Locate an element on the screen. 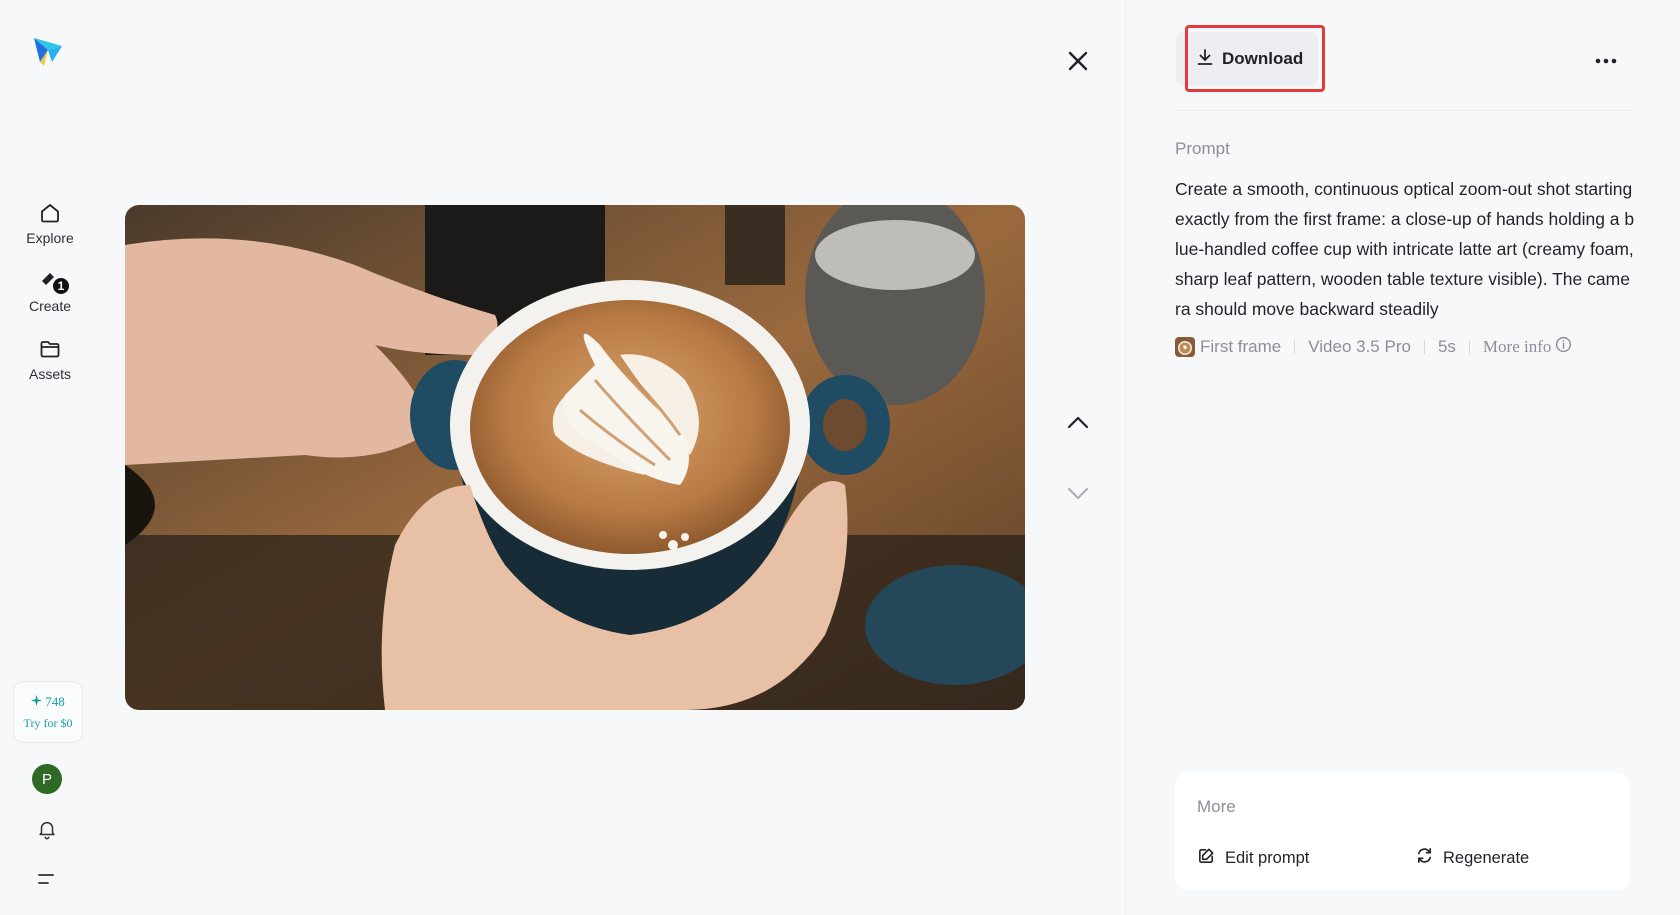  credits-widget: 748 Try for $0 is located at coordinates (48, 712).